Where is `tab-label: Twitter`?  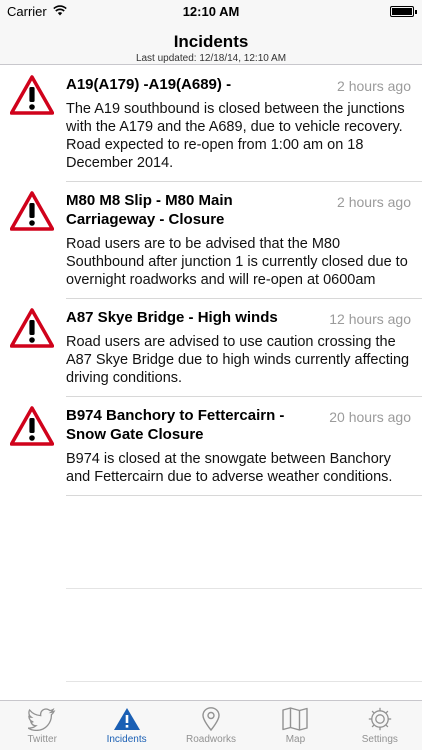
tab-label: Twitter is located at coordinates (42, 739).